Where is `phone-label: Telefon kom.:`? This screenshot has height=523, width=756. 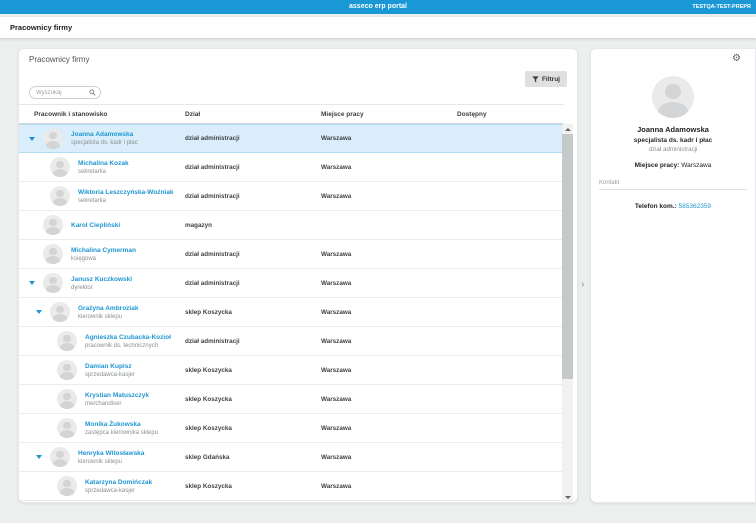 phone-label: Telefon kom.: is located at coordinates (655, 206).